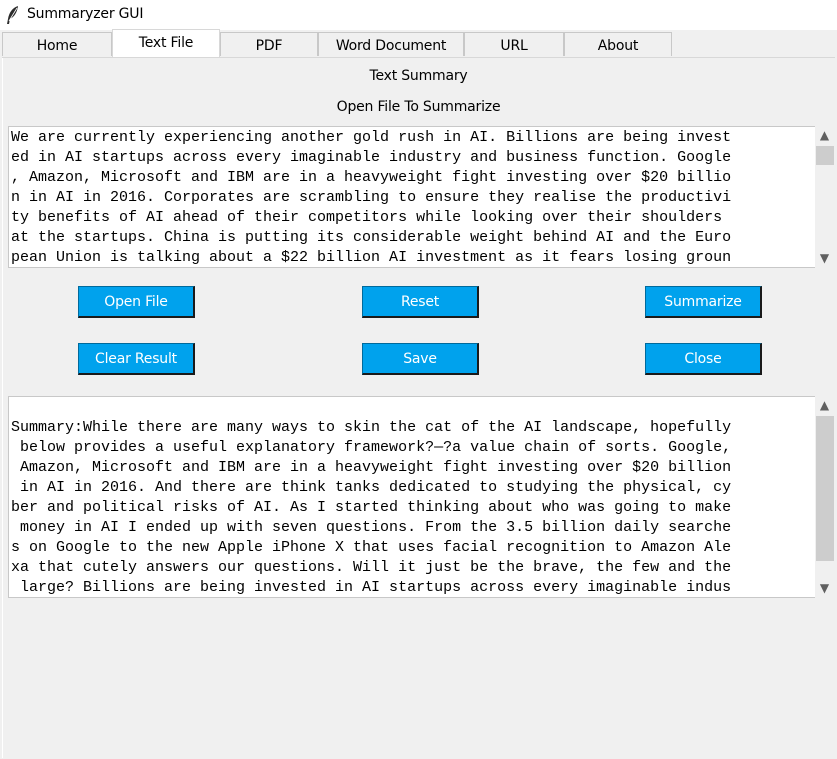  Describe the element at coordinates (418, 107) in the screenshot. I see `open-file-prompt: Open File To Summarize` at that location.